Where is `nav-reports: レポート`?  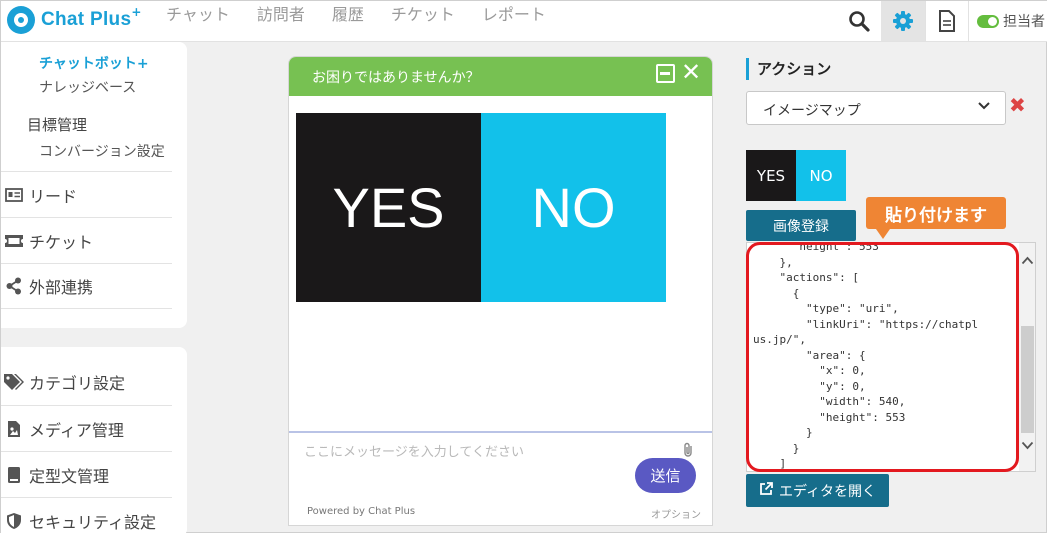 nav-reports: レポート is located at coordinates (514, 21).